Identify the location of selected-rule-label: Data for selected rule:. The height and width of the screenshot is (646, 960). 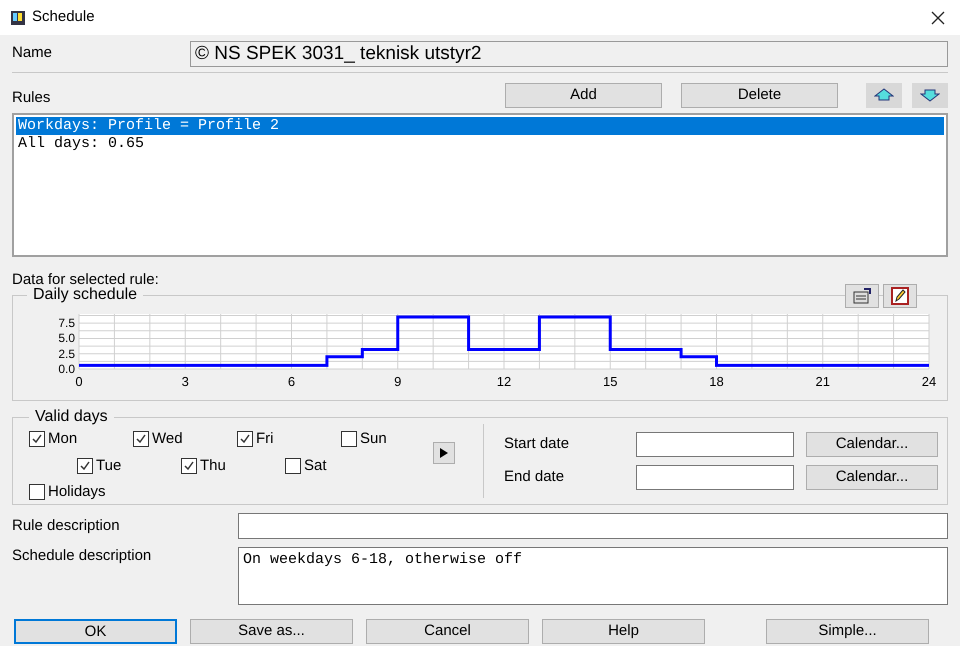
(86, 279).